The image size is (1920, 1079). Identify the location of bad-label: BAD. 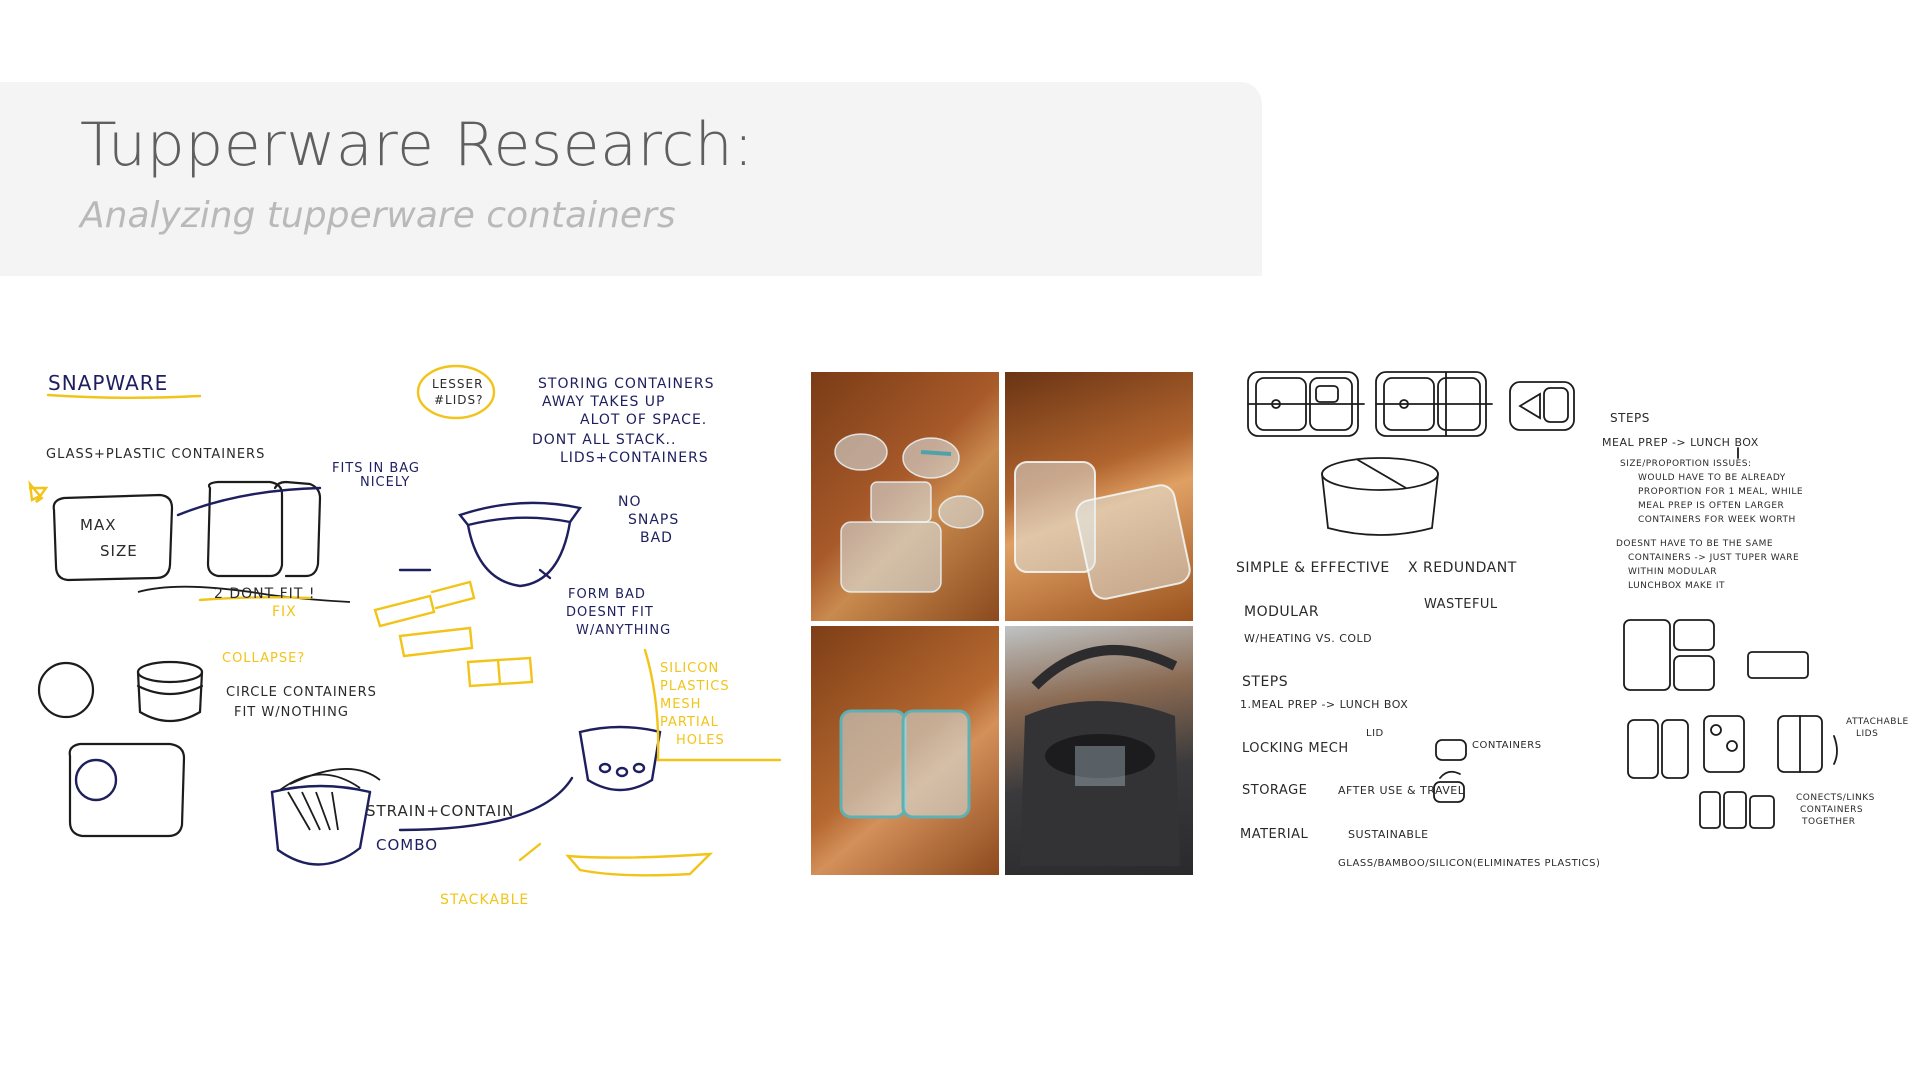
(656, 538).